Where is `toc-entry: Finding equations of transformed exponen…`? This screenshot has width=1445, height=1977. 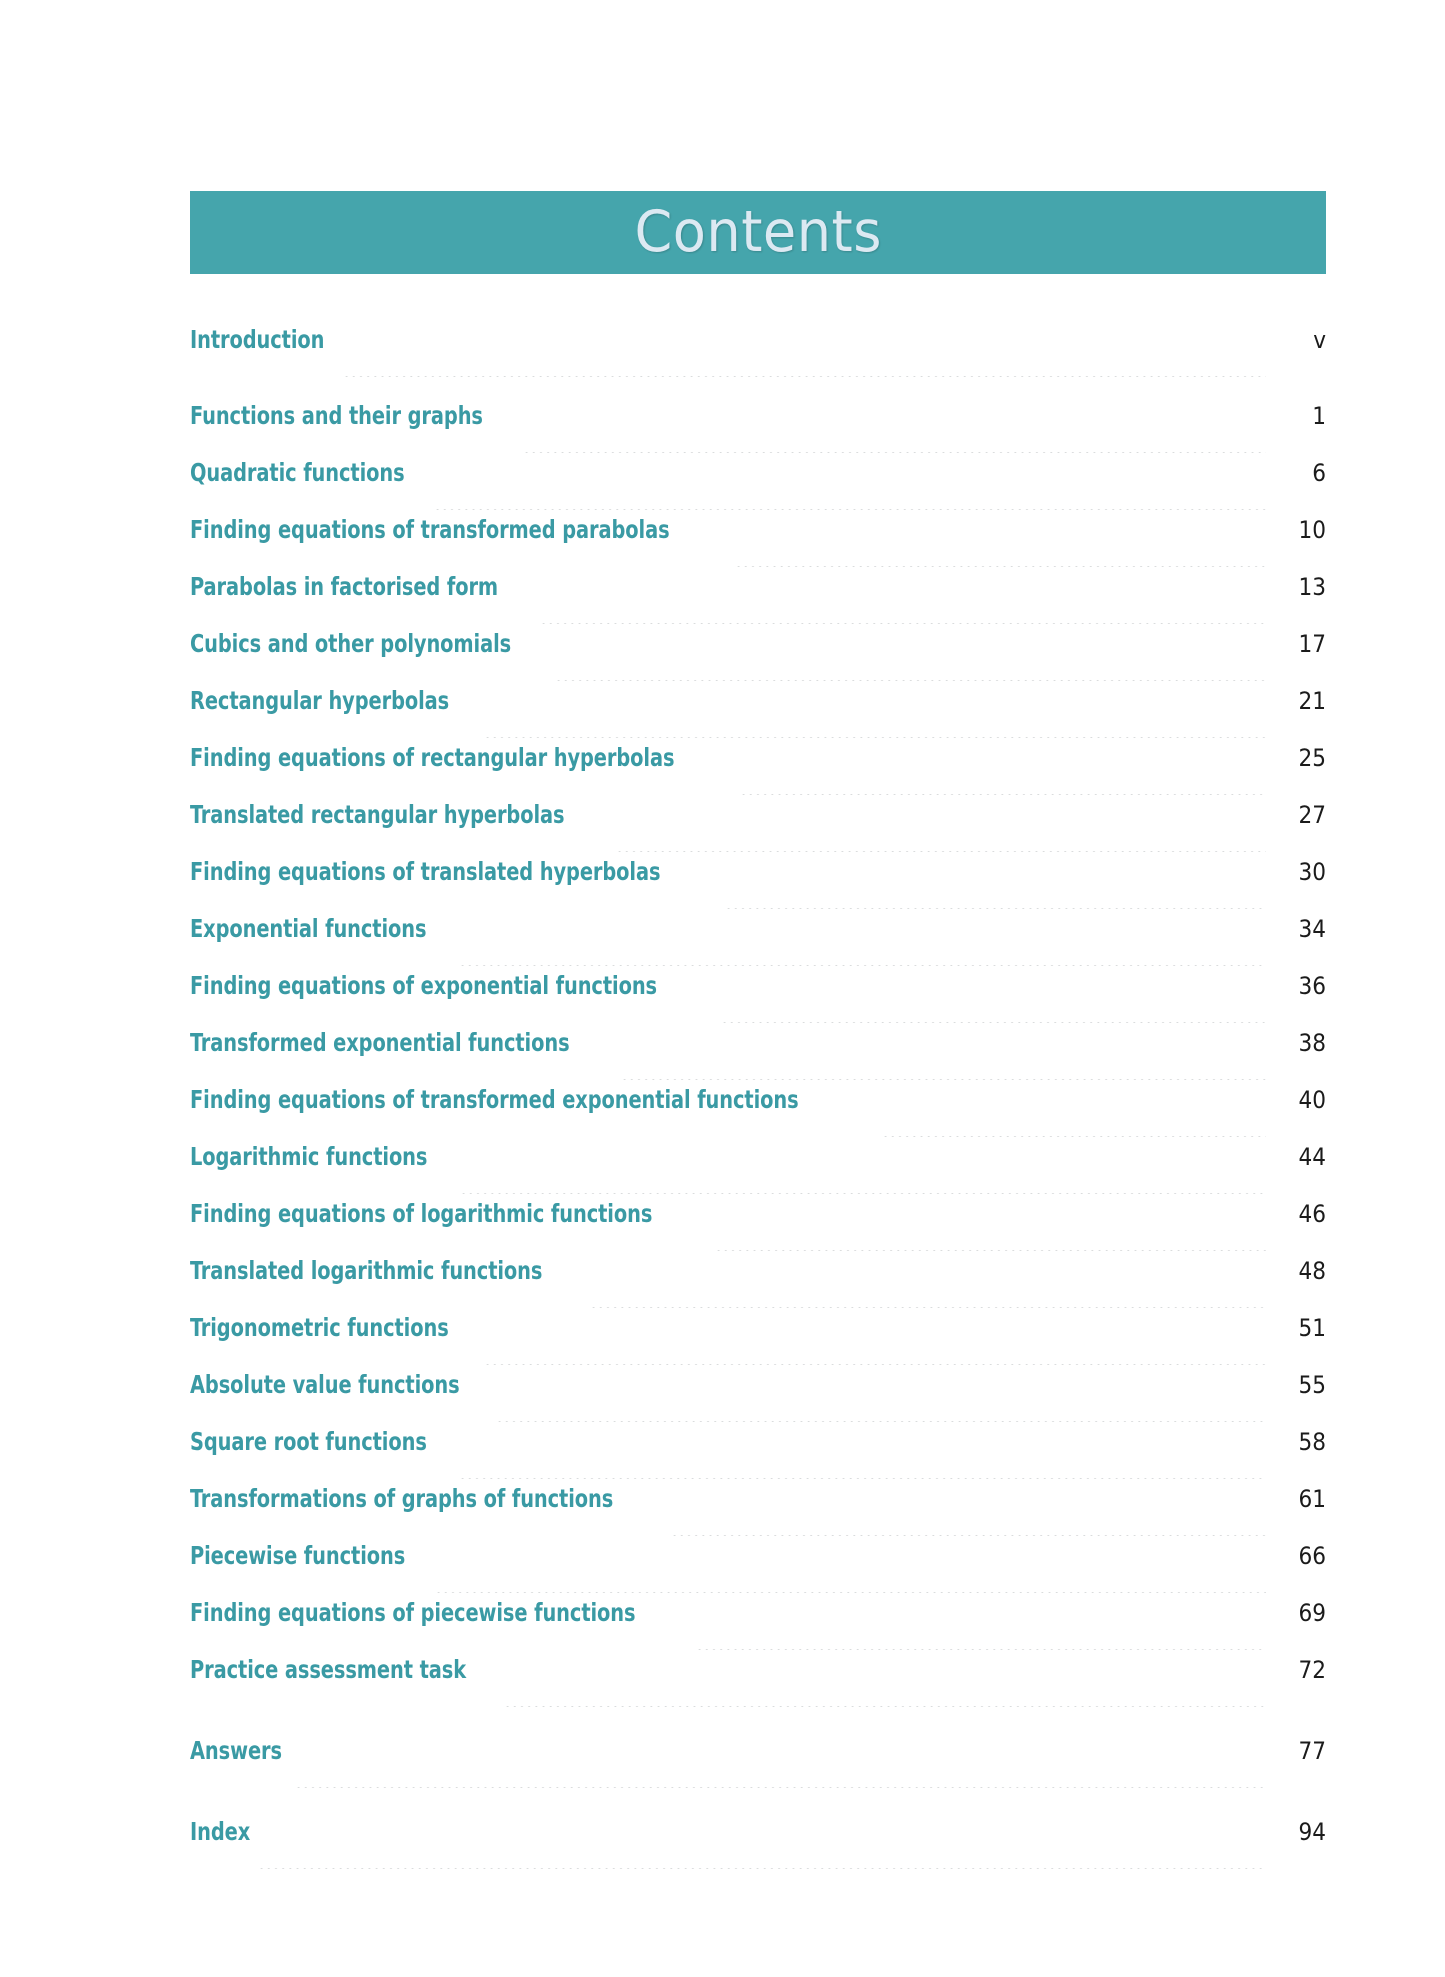 toc-entry: Finding equations of transformed exponen… is located at coordinates (758, 1113).